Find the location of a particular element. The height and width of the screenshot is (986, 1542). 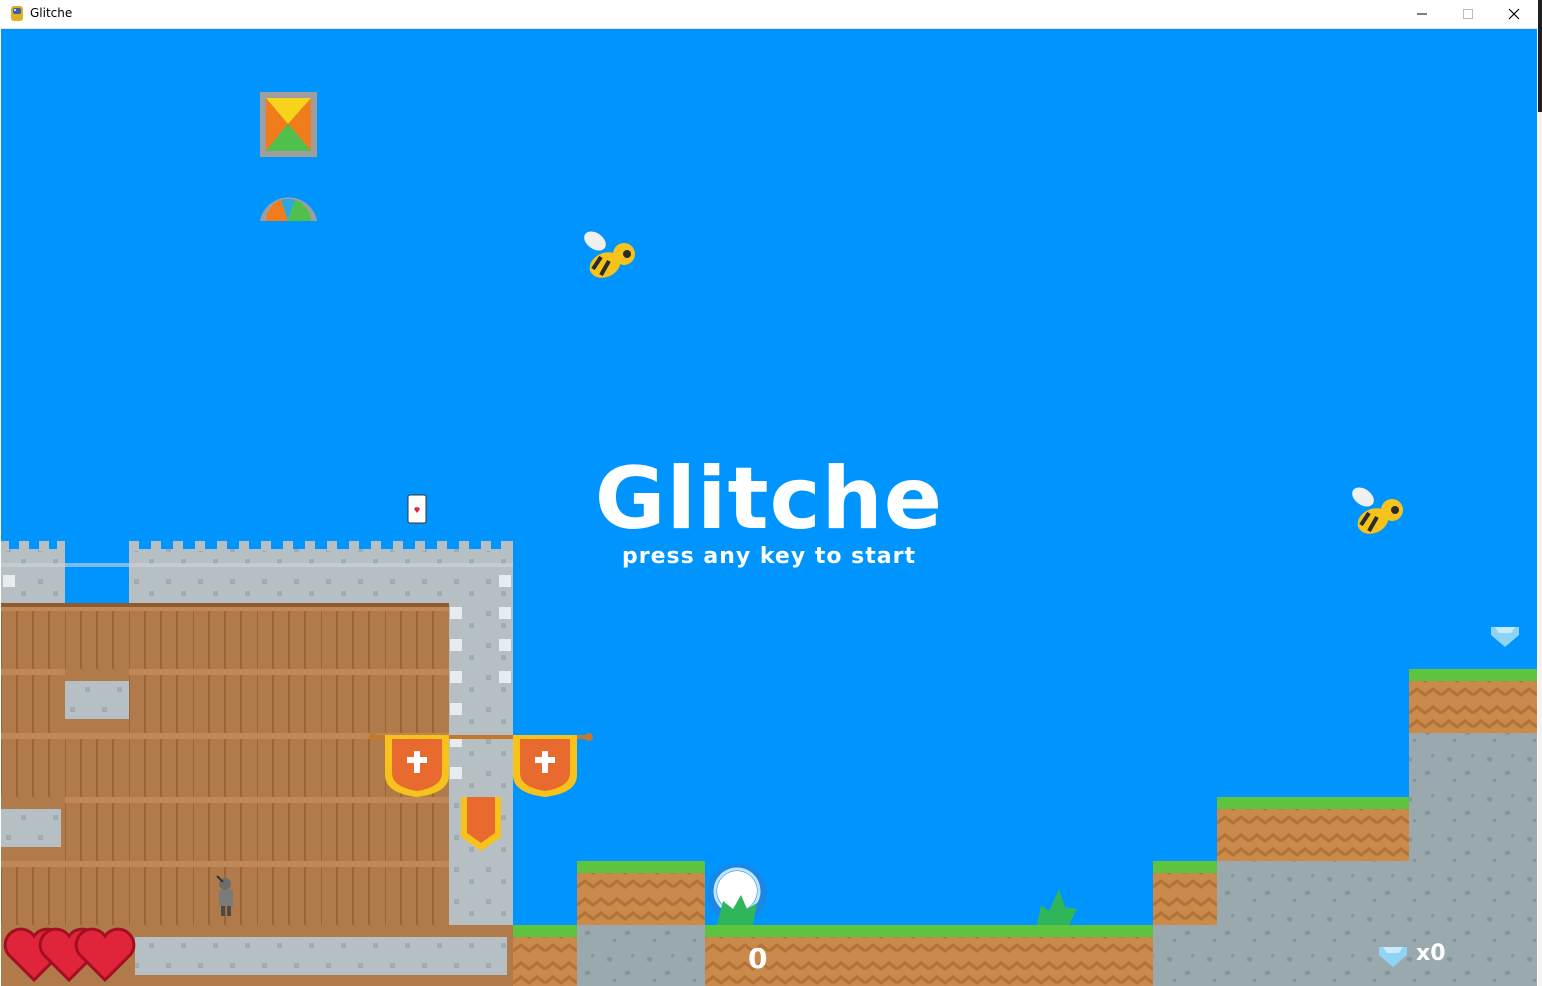

game-title: Glitche is located at coordinates (769, 499).